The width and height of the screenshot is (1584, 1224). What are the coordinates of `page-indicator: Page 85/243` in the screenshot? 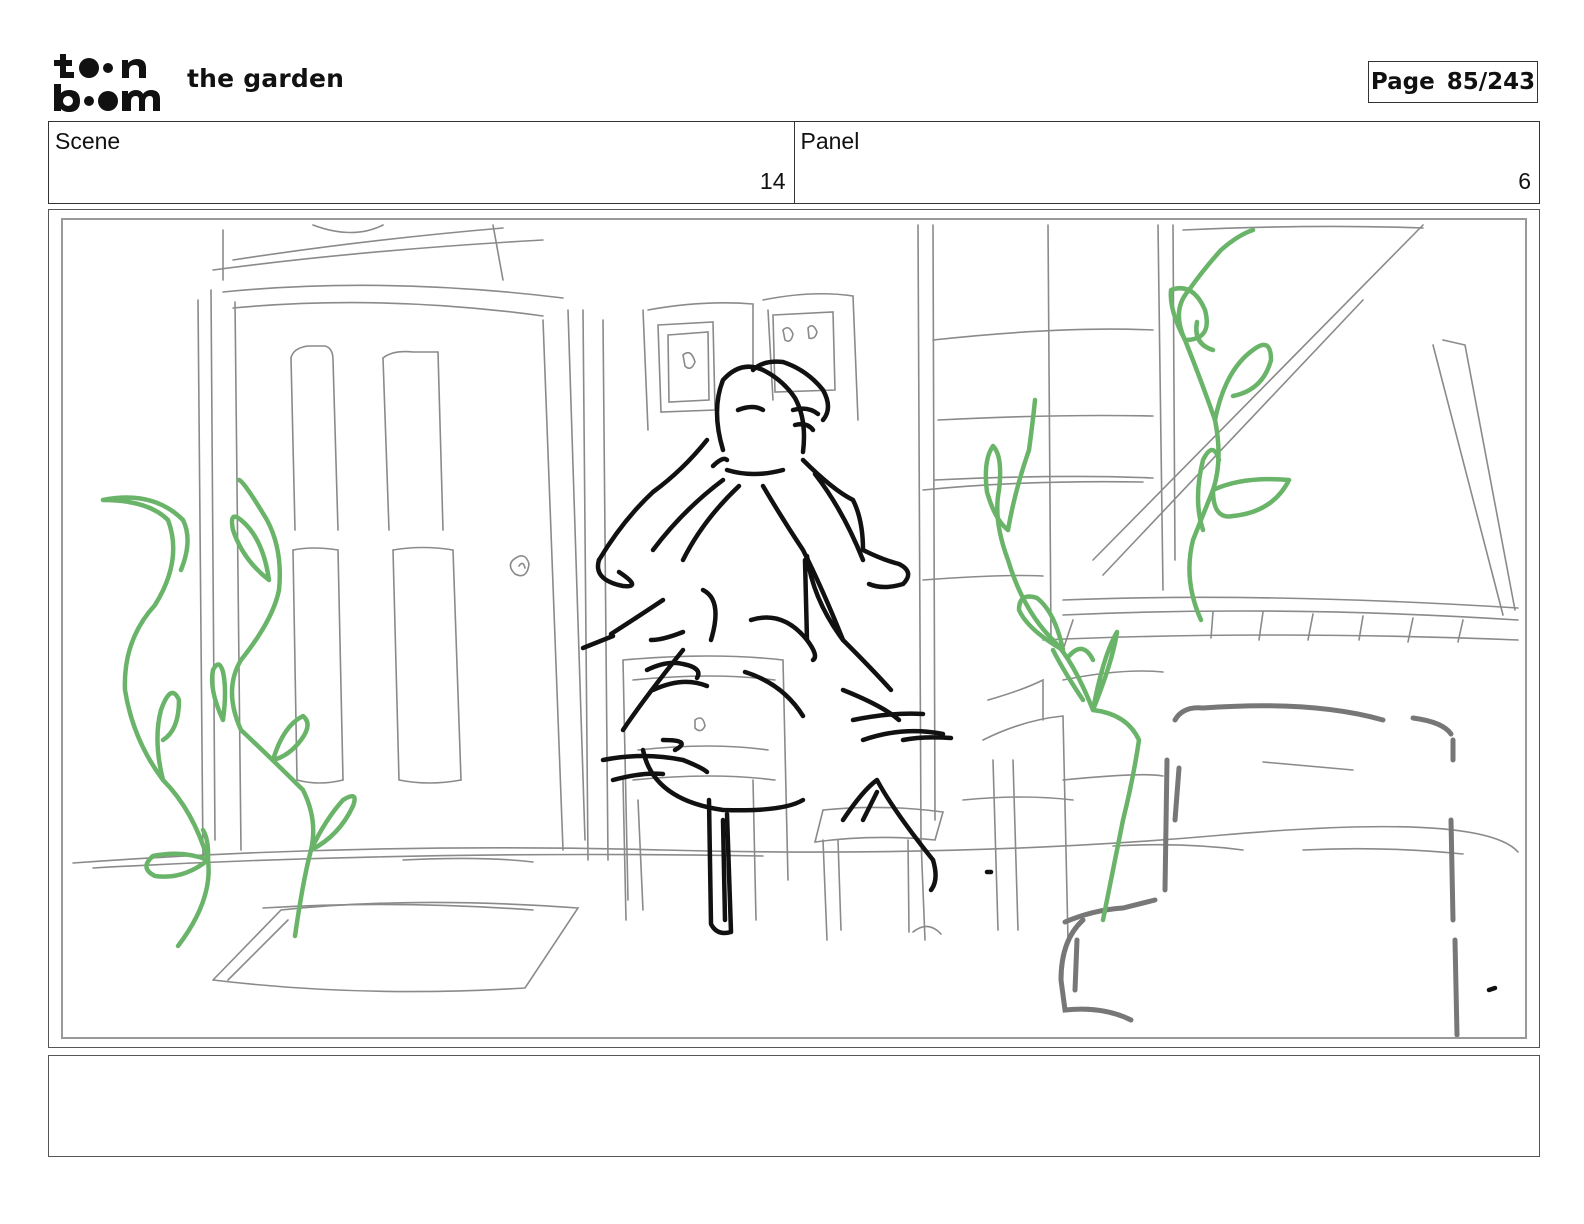 It's located at (1453, 82).